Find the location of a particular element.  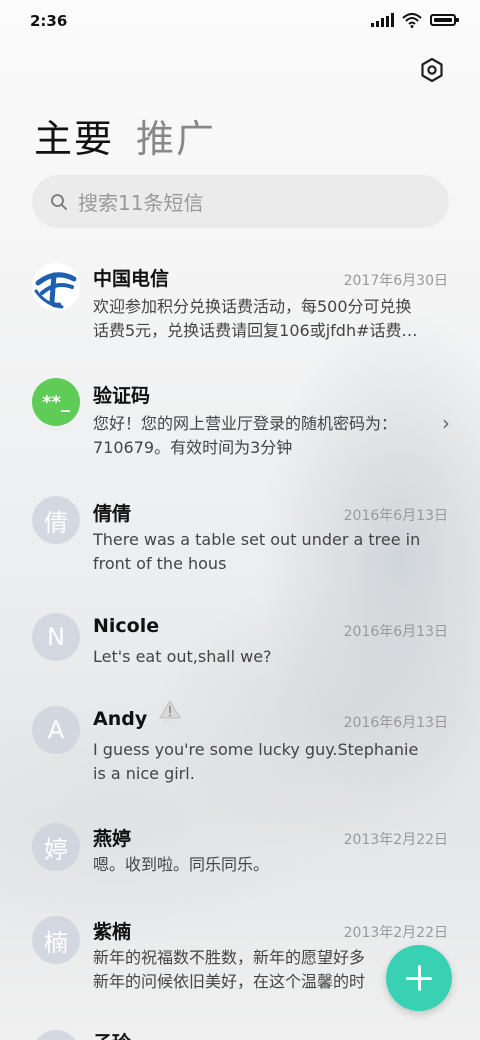

message-preview: 新年的祝福数不胜数，新年的愿望好多 新年的问候依旧美好，在这个温馨的时 is located at coordinates (253, 970).